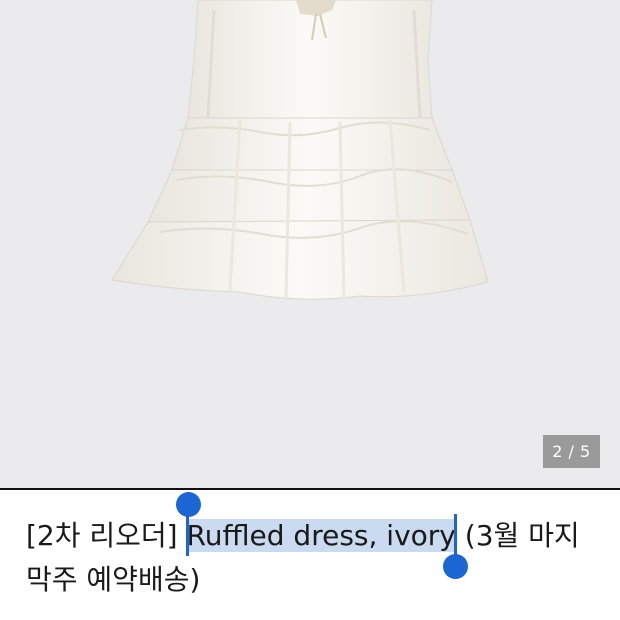  Describe the element at coordinates (455, 536) in the screenshot. I see `selection-end-bar` at that location.